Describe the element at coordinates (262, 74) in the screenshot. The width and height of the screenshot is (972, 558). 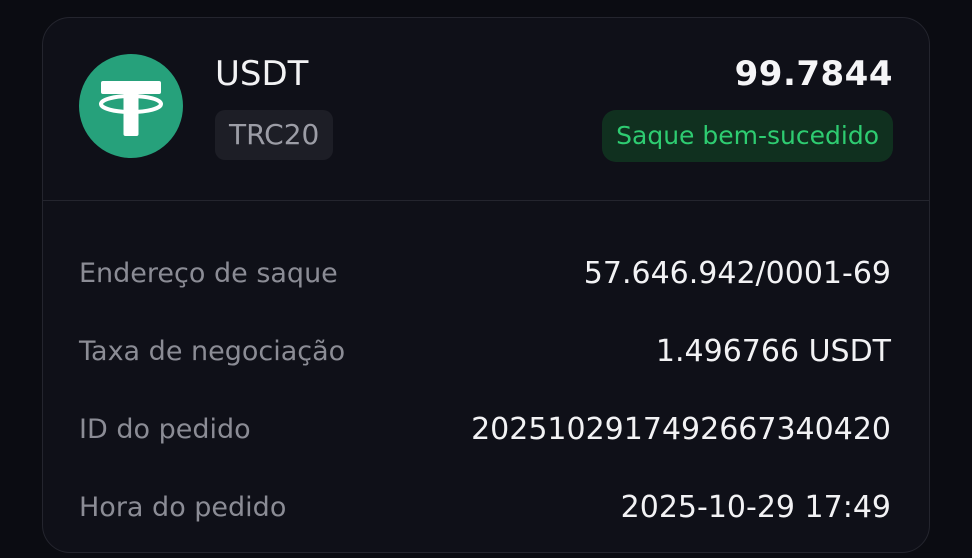
I see `coin-name: USDT` at that location.